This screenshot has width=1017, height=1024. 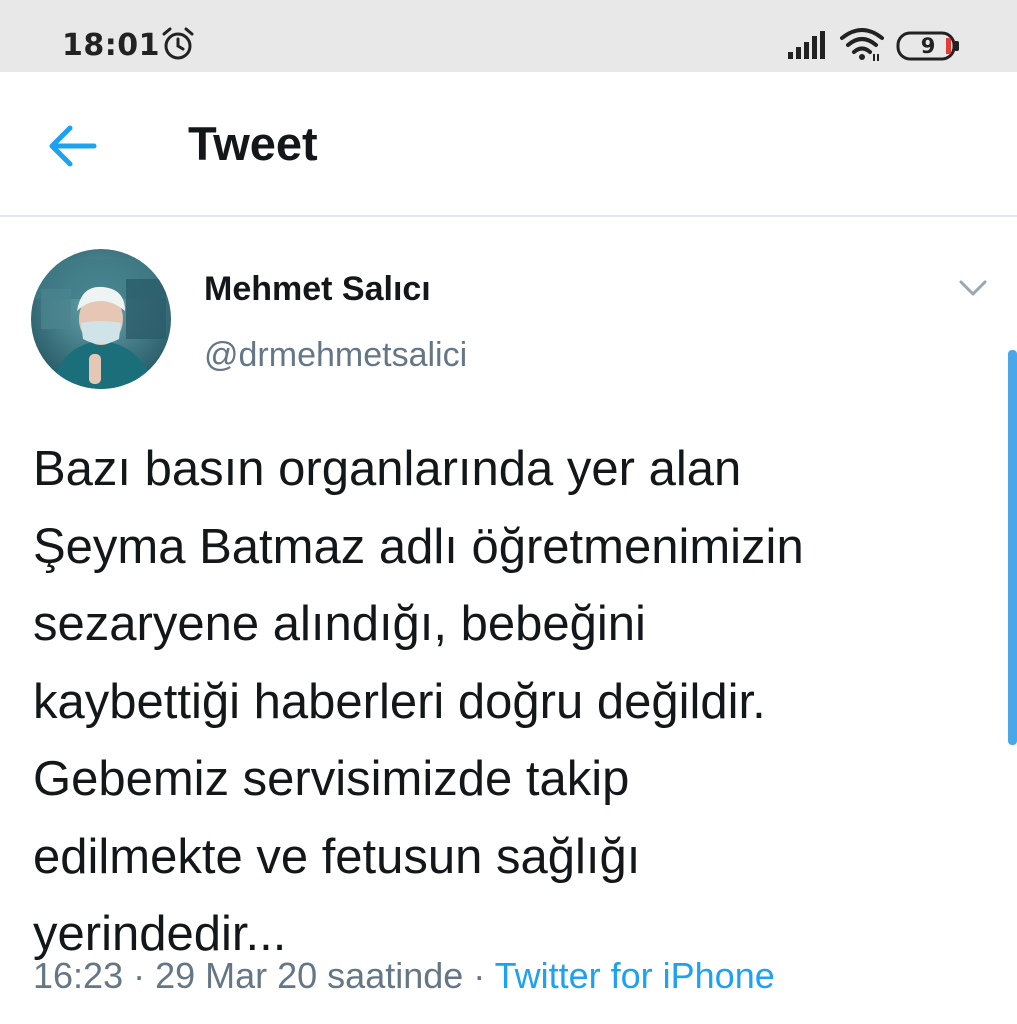 I want to click on header: Tweet, so click(x=508, y=144).